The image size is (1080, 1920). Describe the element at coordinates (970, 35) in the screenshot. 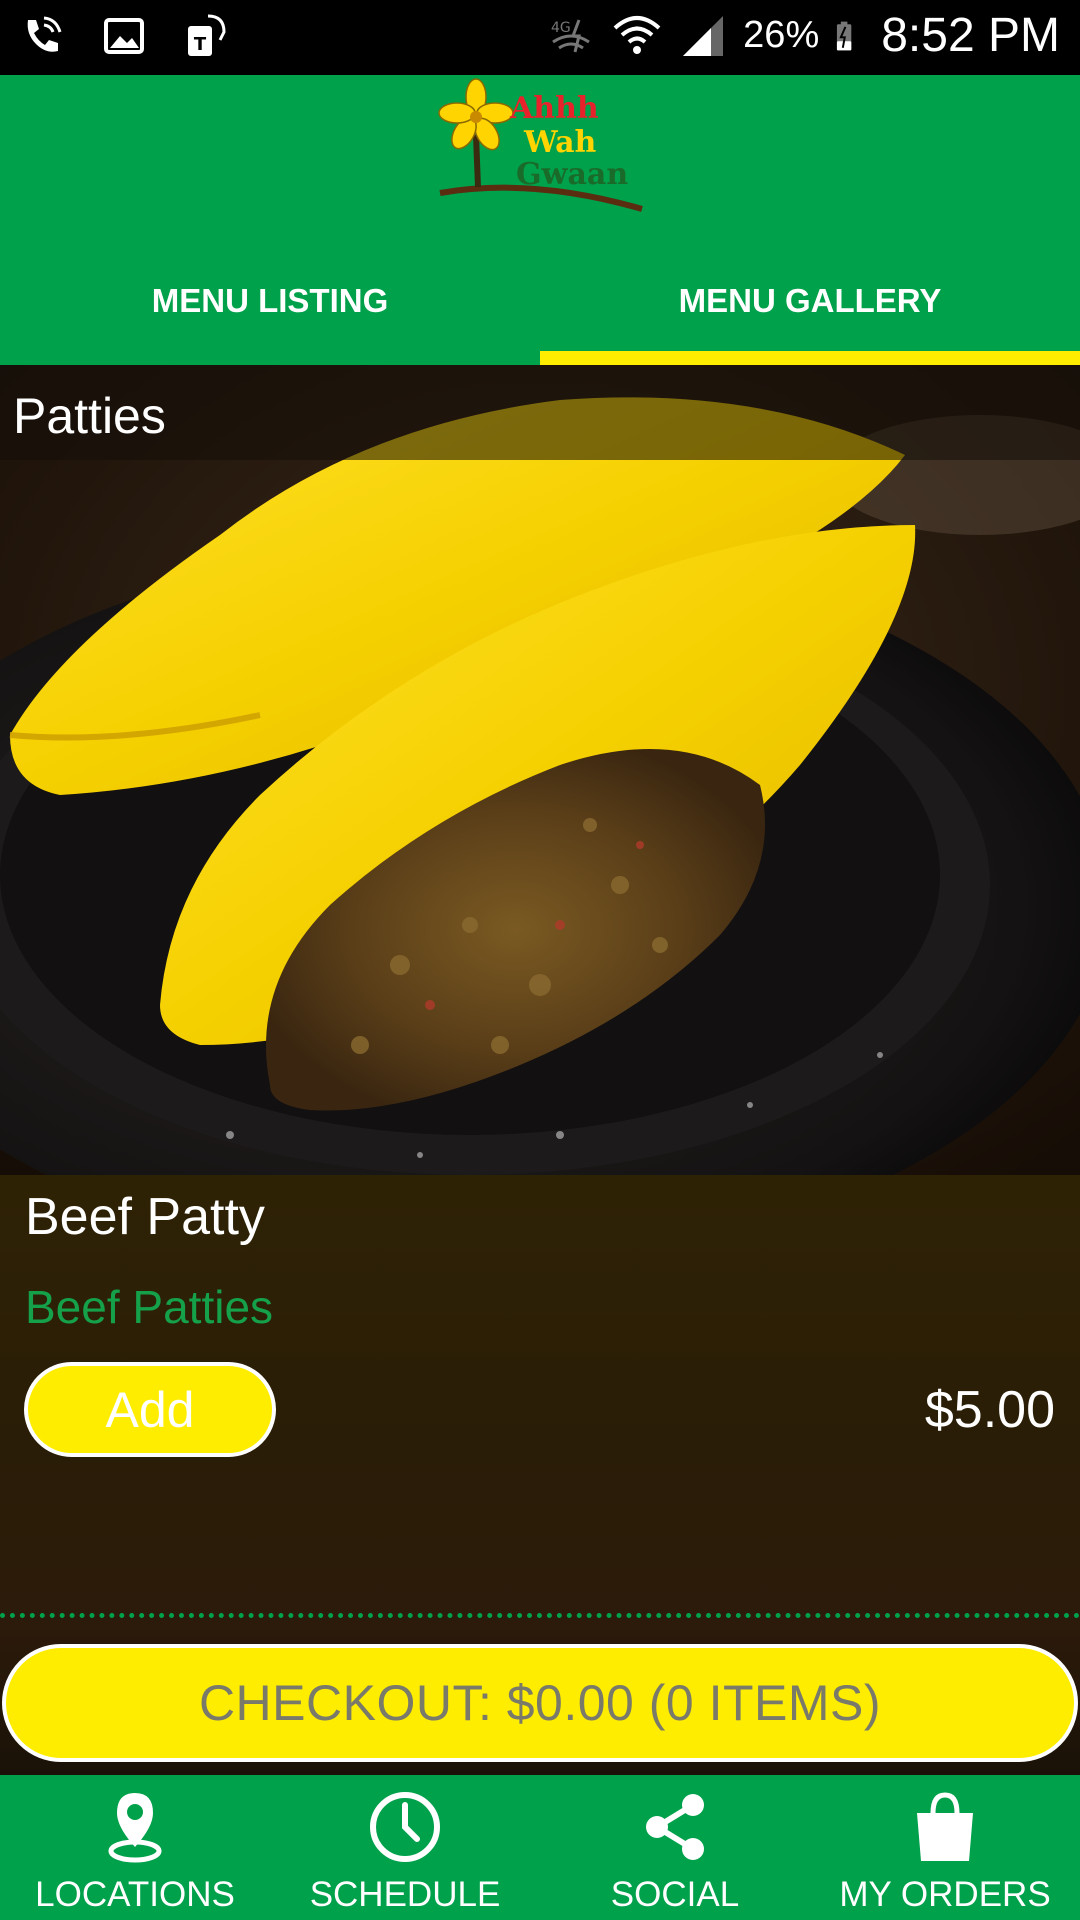

I see `clock-time: 8:52 PM` at that location.